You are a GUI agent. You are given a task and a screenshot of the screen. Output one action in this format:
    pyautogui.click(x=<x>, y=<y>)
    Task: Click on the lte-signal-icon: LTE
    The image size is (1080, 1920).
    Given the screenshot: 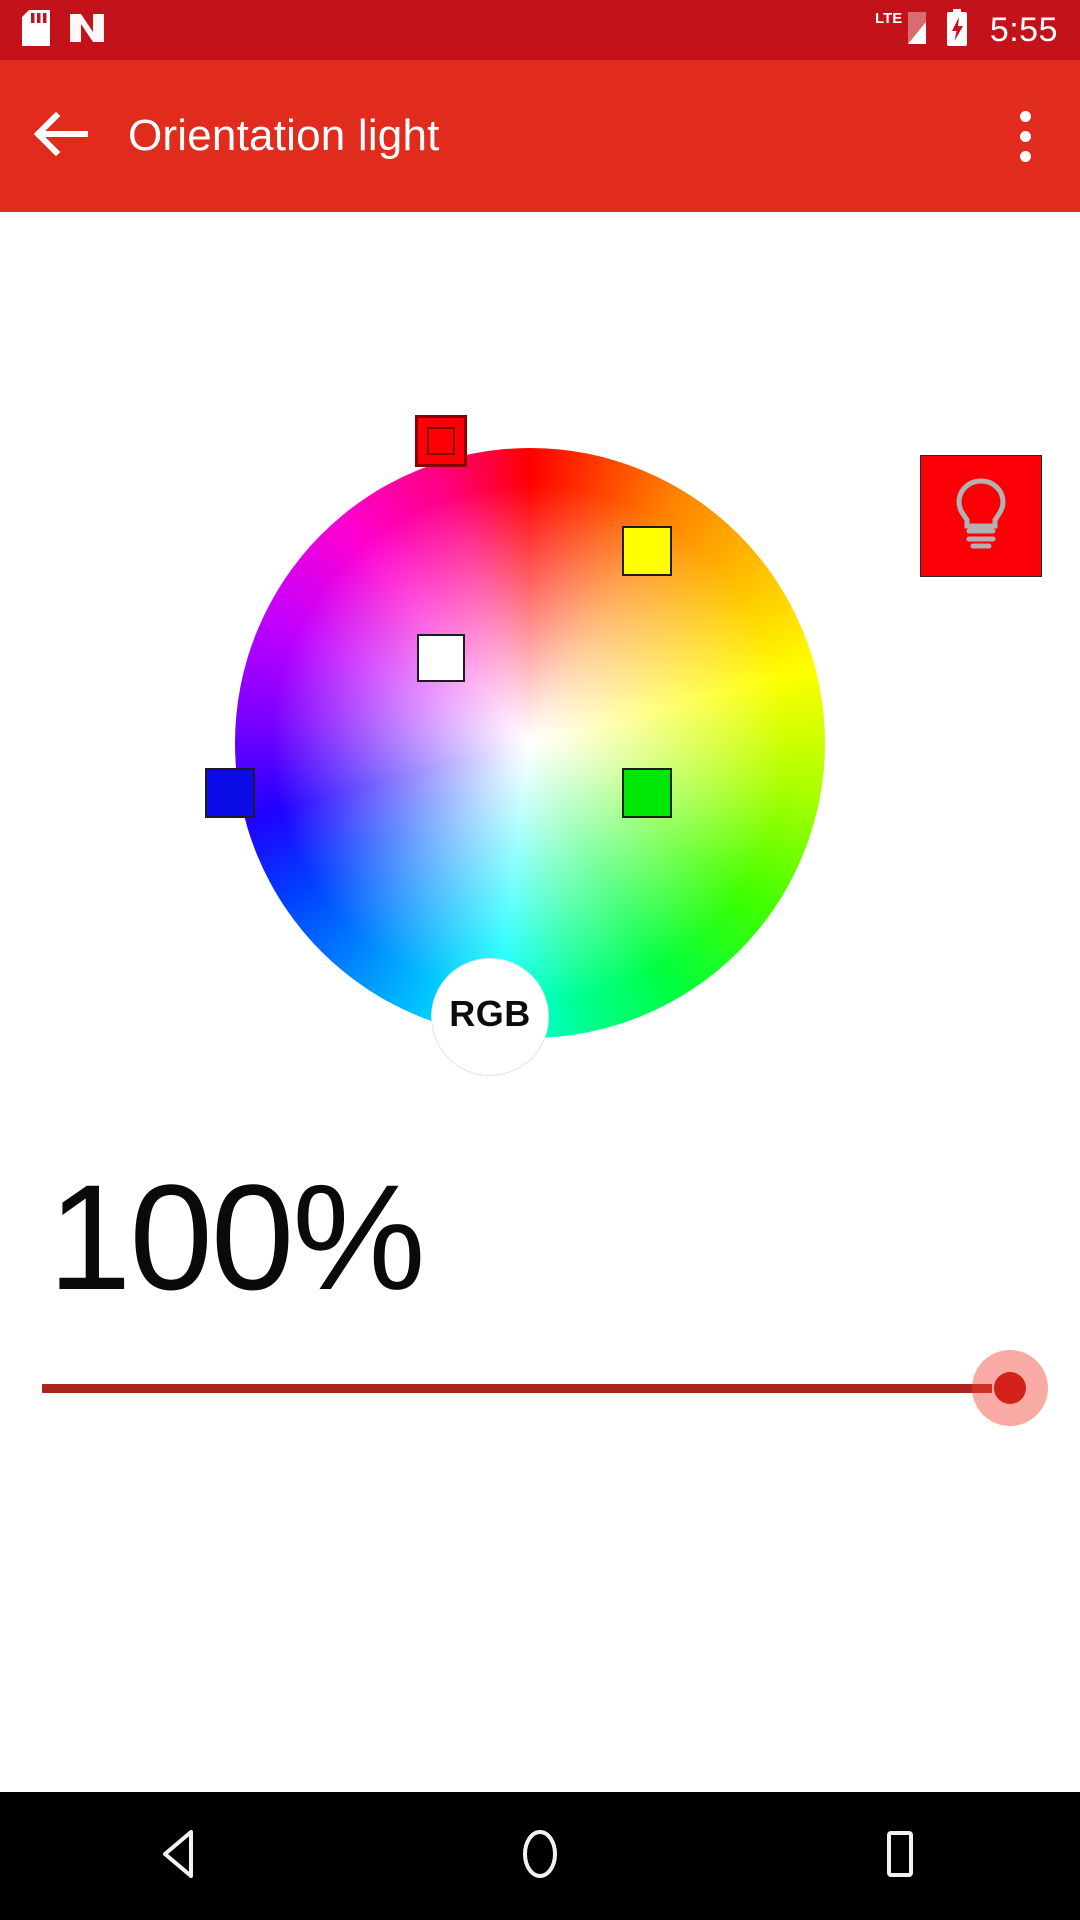 What is the action you would take?
    pyautogui.click(x=902, y=30)
    